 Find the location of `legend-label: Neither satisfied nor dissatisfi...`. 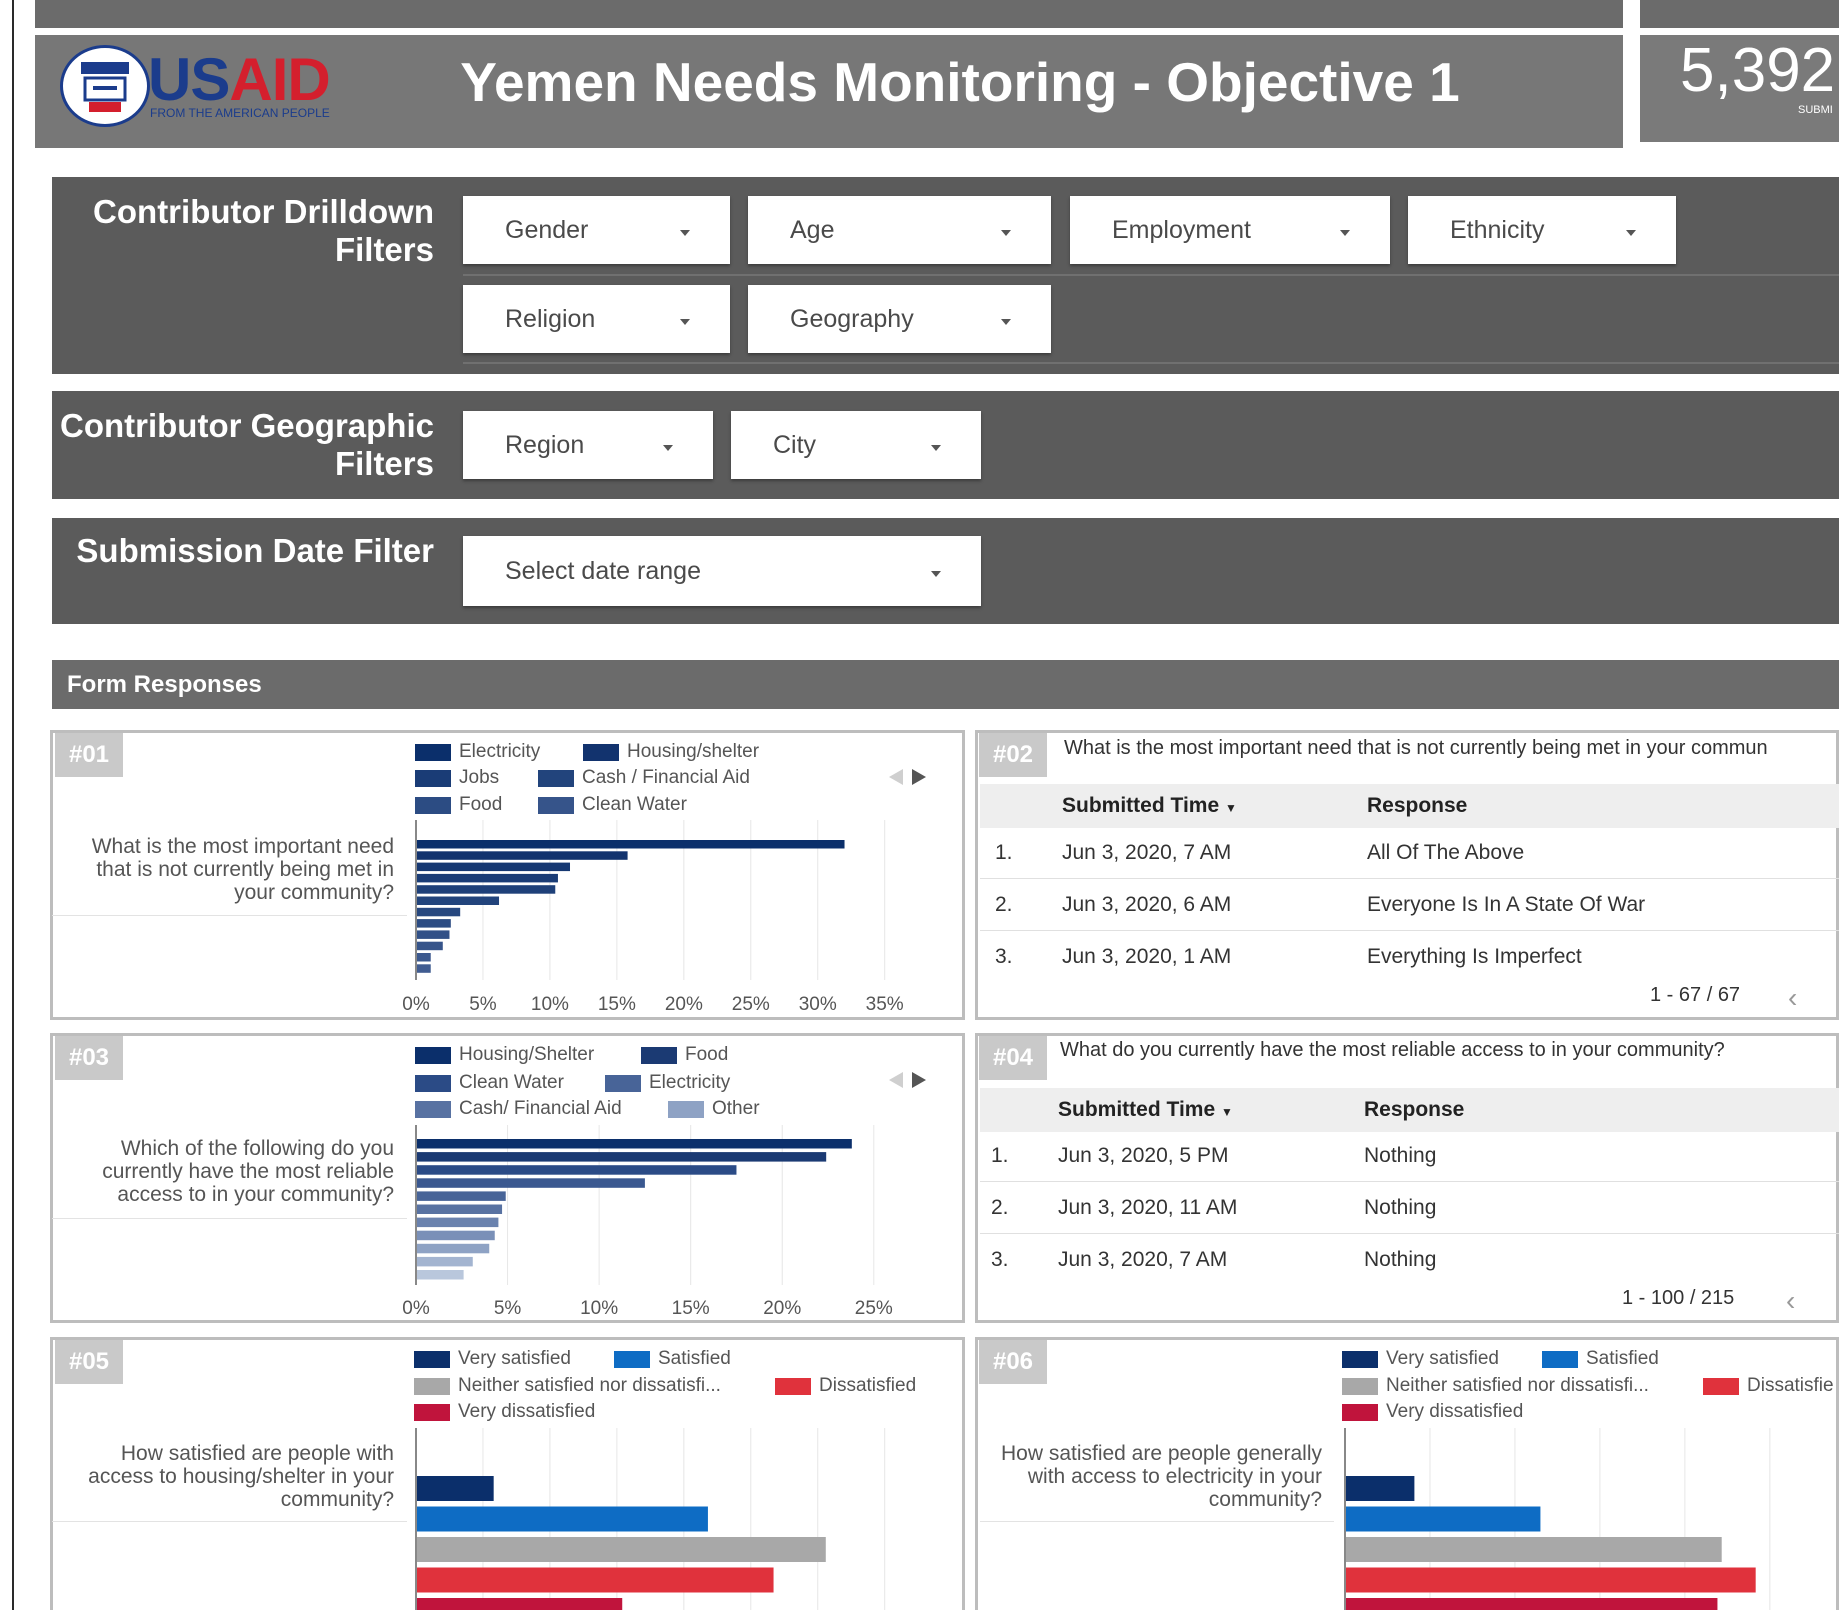

legend-label: Neither satisfied nor dissatisfi... is located at coordinates (589, 1385).